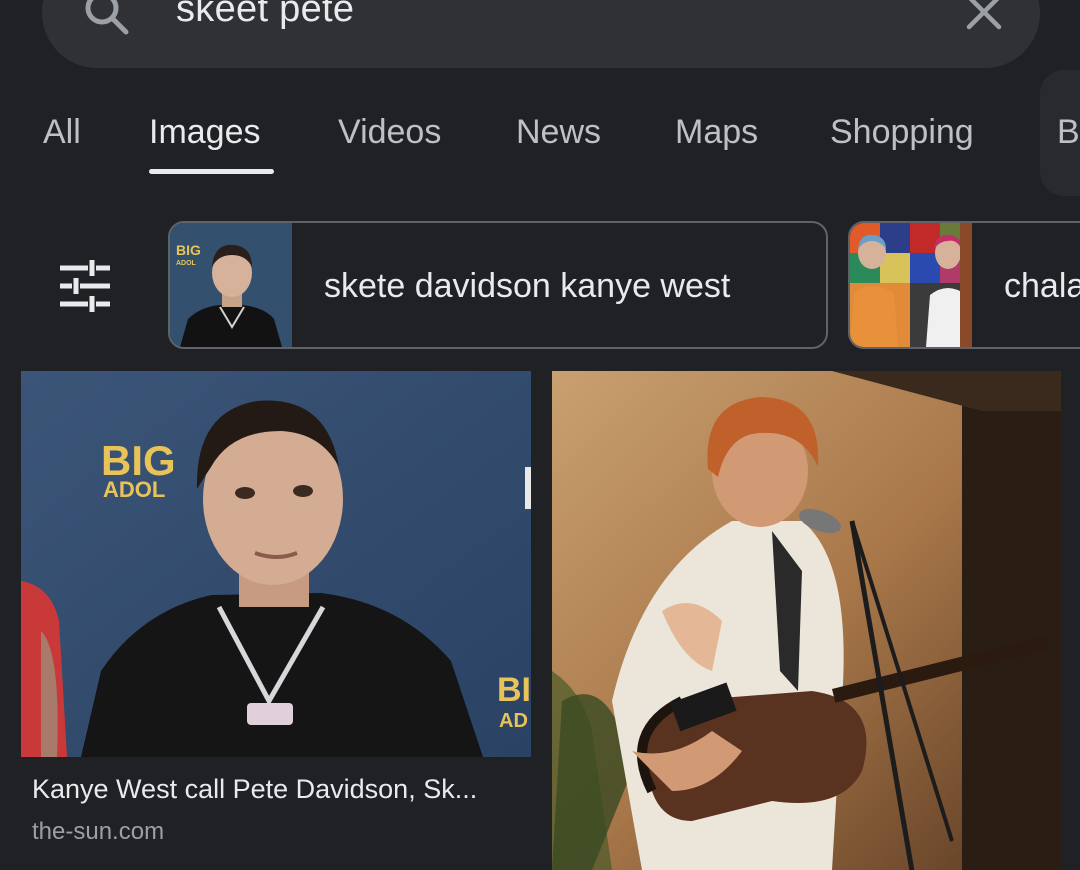  I want to click on chip-thumbnail-photo: BIG ADOL, so click(231, 285).